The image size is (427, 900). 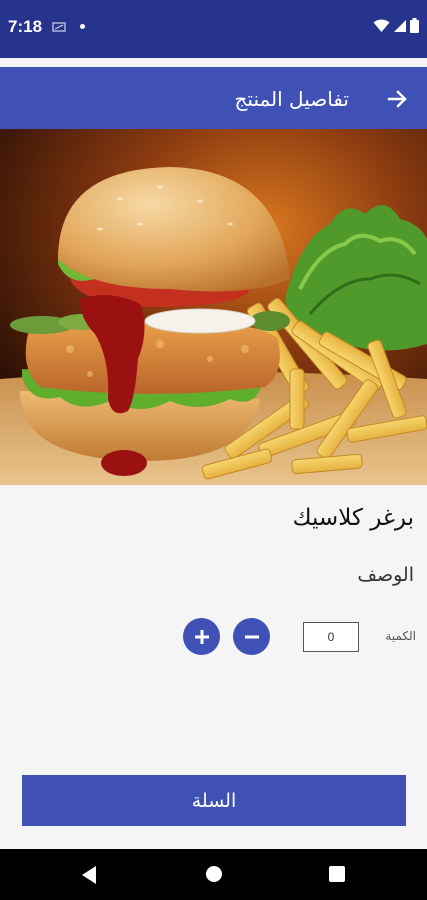 I want to click on battery-icon, so click(x=414, y=25).